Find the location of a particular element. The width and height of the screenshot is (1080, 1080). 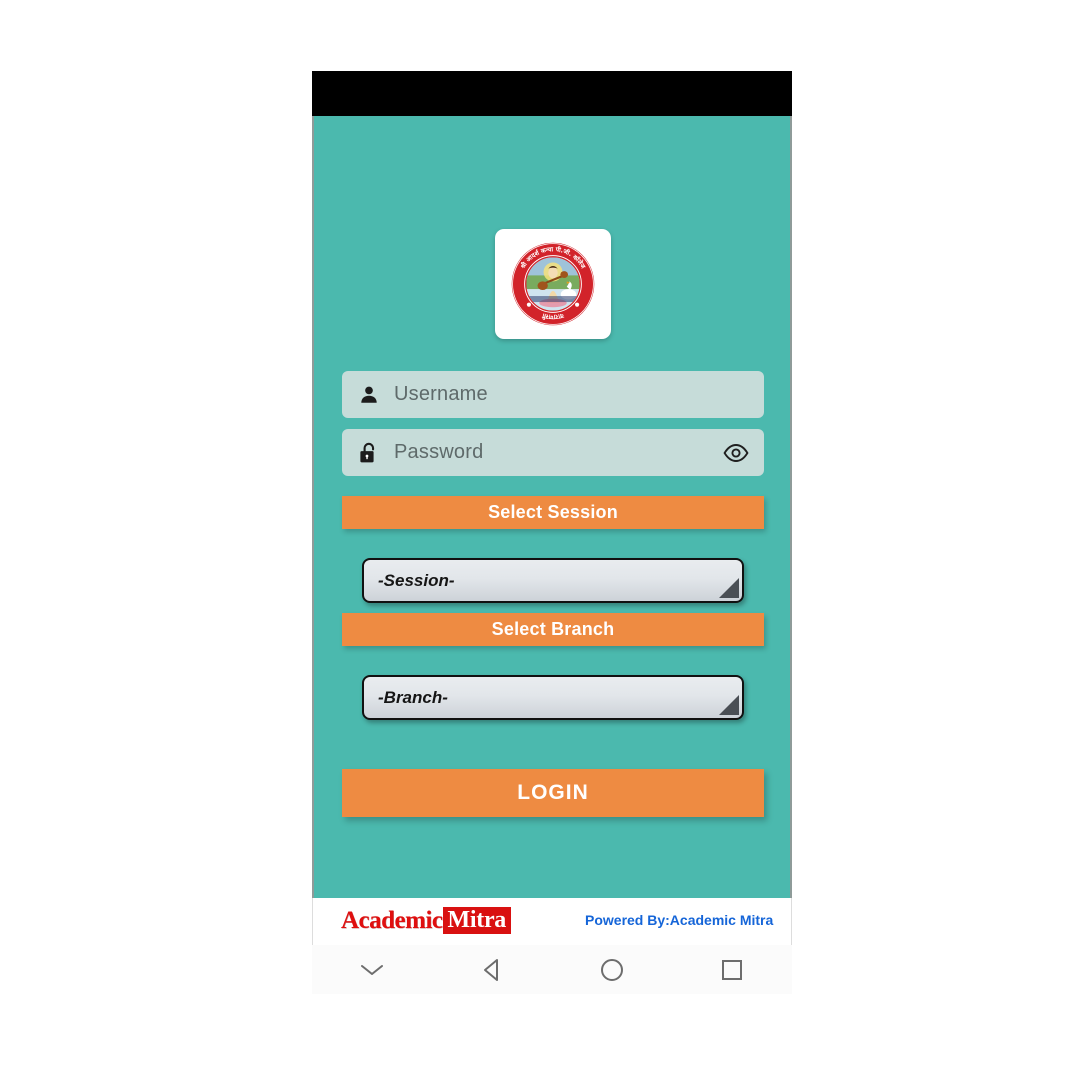

session-dropdown: -Session- is located at coordinates (553, 580).